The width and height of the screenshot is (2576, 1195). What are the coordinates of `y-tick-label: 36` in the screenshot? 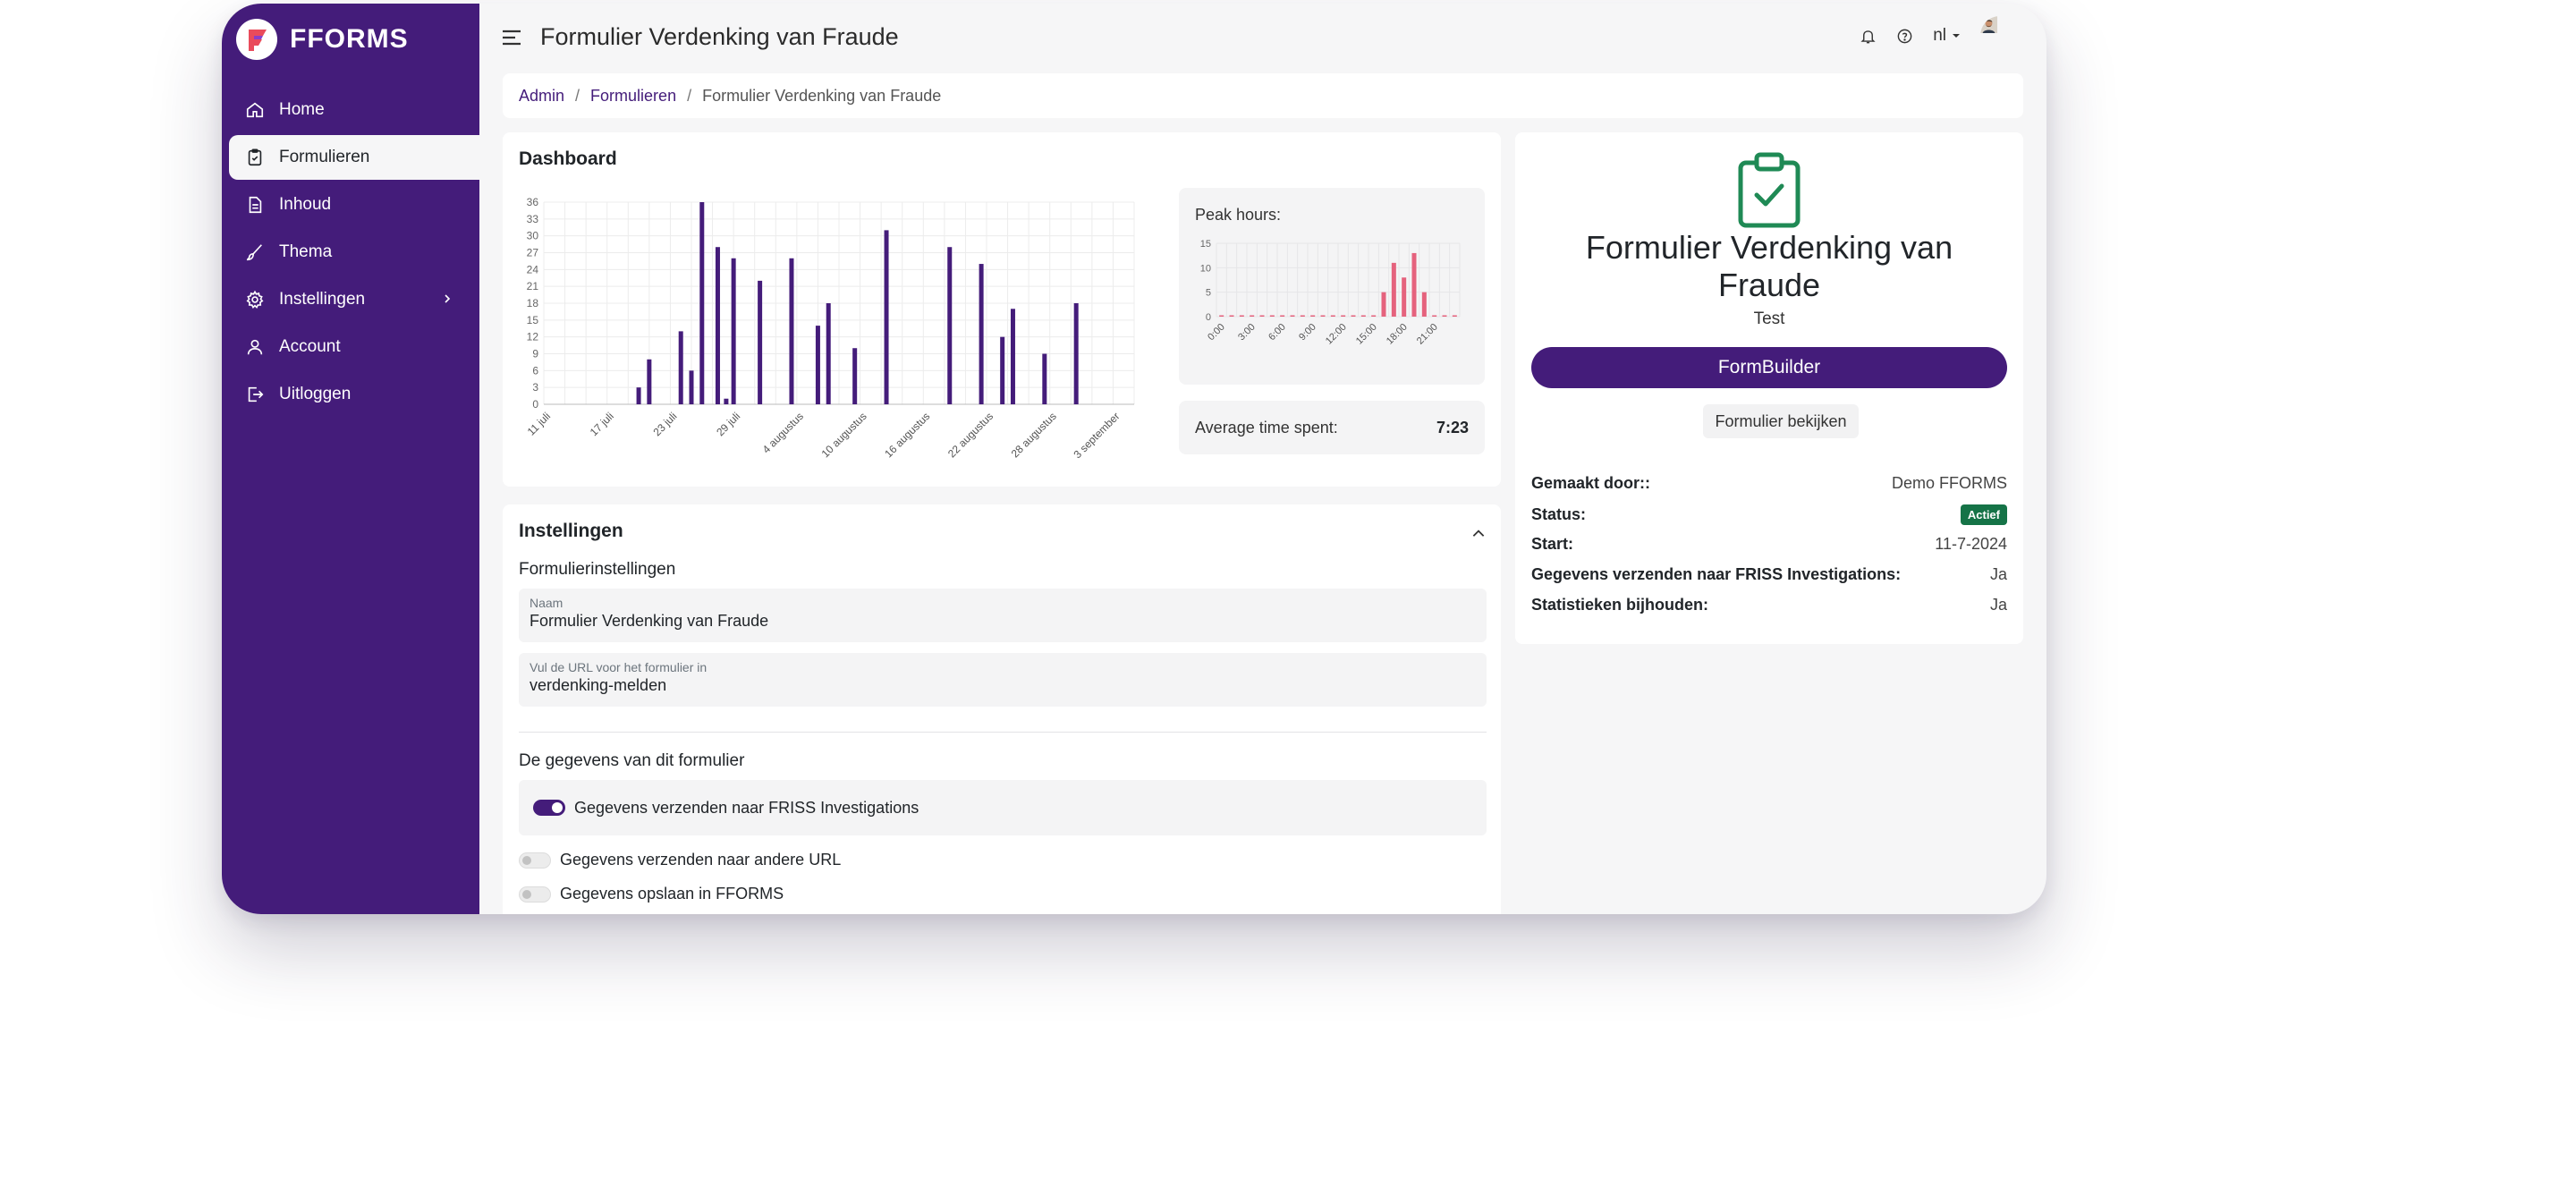 It's located at (533, 202).